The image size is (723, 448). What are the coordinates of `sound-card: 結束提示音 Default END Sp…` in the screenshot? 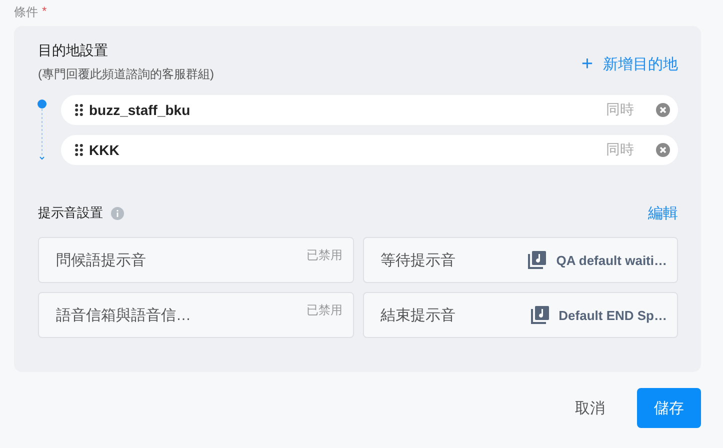 It's located at (520, 315).